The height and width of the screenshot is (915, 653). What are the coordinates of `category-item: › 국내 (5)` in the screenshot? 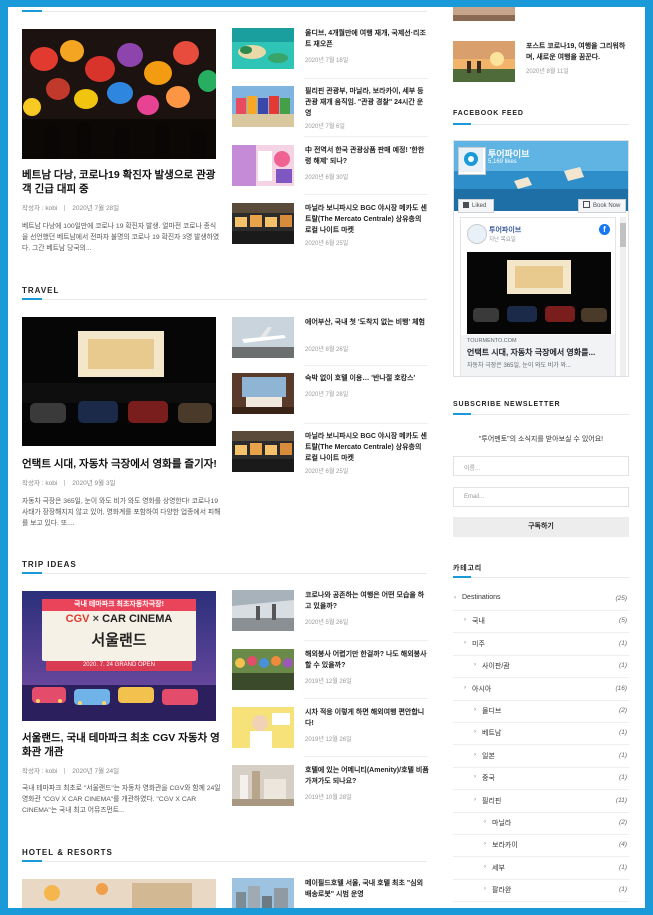 It's located at (541, 622).